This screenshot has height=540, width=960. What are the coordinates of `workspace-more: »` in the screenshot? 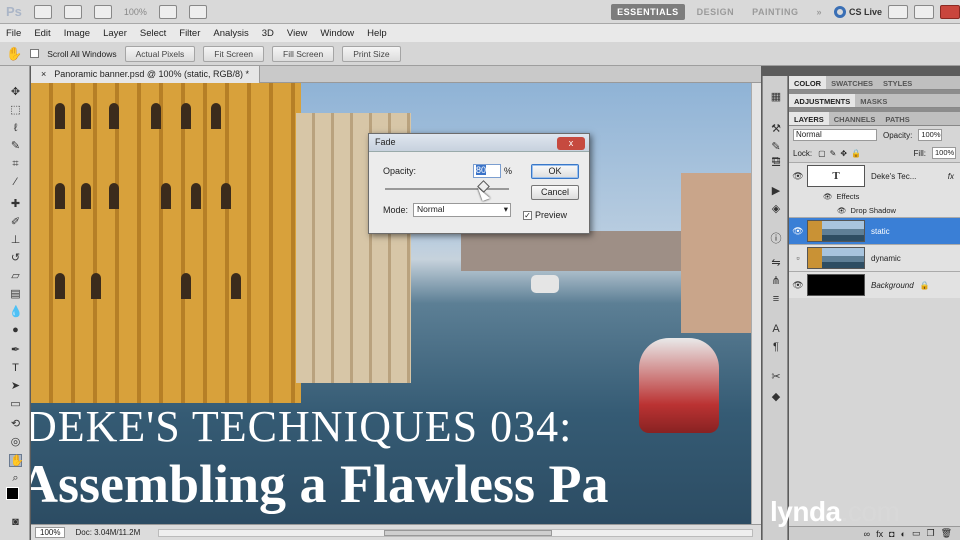 It's located at (819, 12).